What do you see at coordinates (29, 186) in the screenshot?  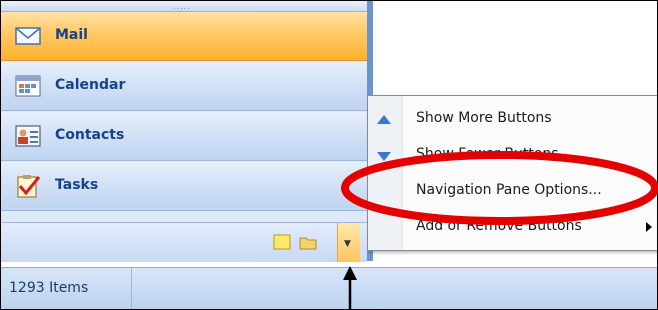 I see `tasks-icon` at bounding box center [29, 186].